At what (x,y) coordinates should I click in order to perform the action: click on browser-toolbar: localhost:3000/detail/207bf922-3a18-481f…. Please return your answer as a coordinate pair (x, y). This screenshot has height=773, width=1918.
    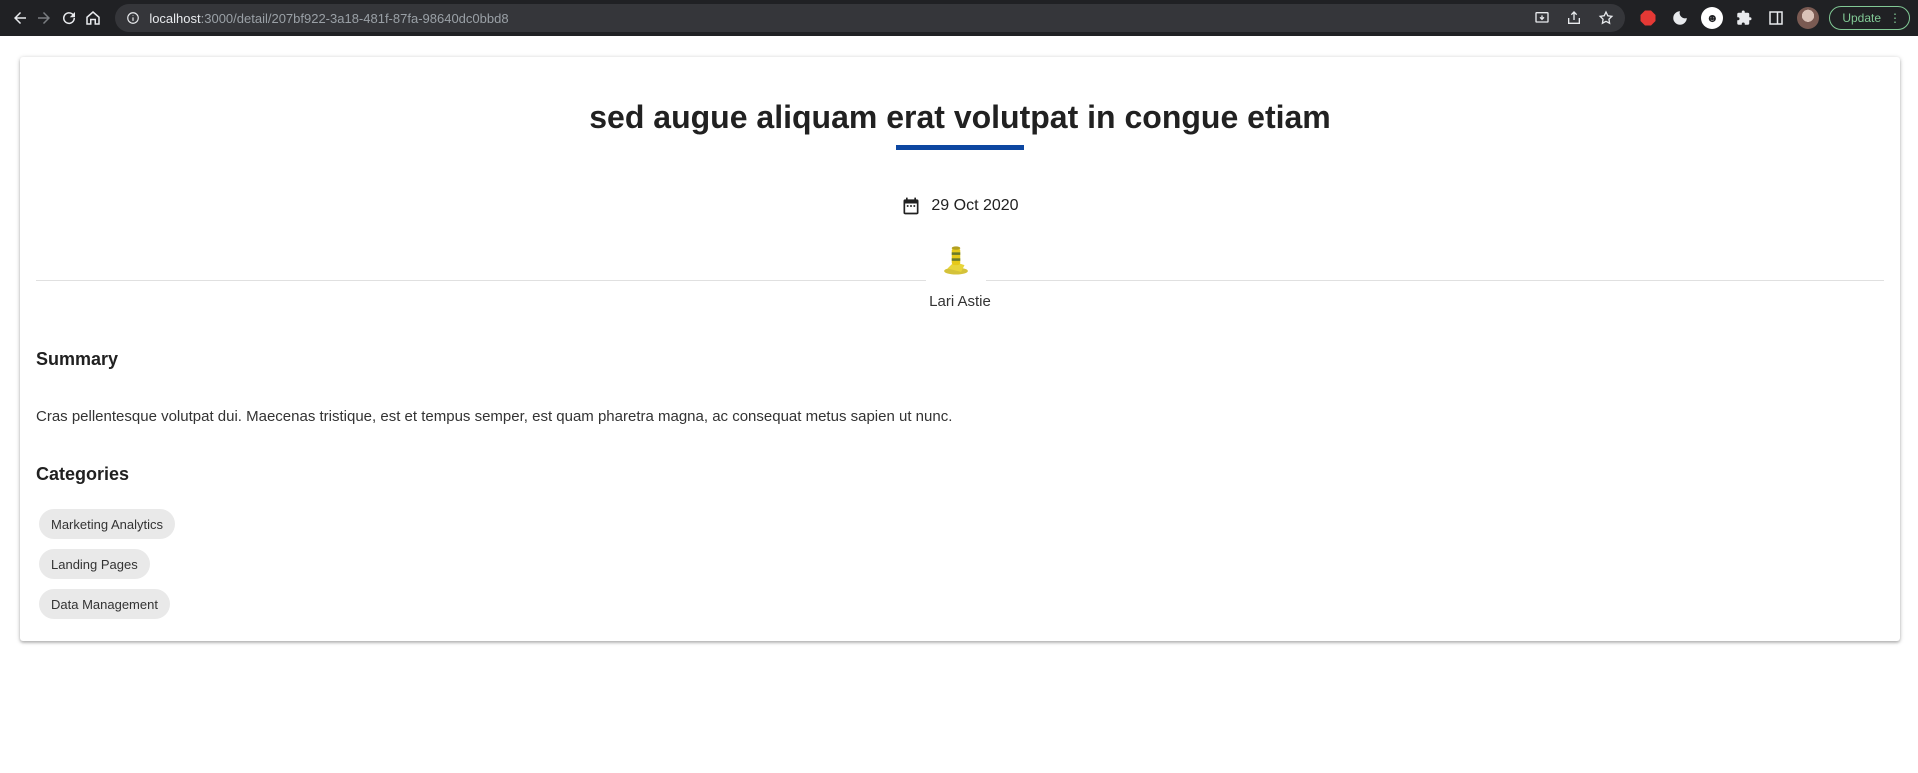
    Looking at the image, I should click on (959, 18).